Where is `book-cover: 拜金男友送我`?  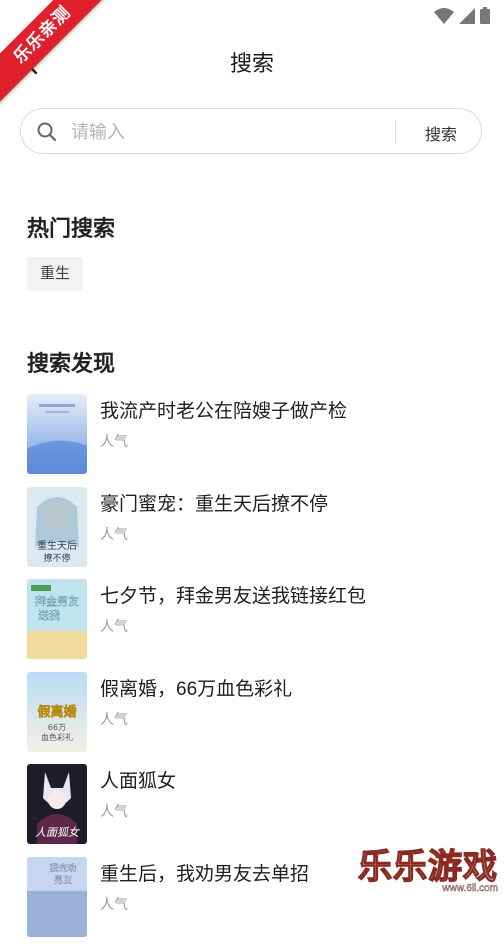 book-cover: 拜金男友送我 is located at coordinates (57, 619).